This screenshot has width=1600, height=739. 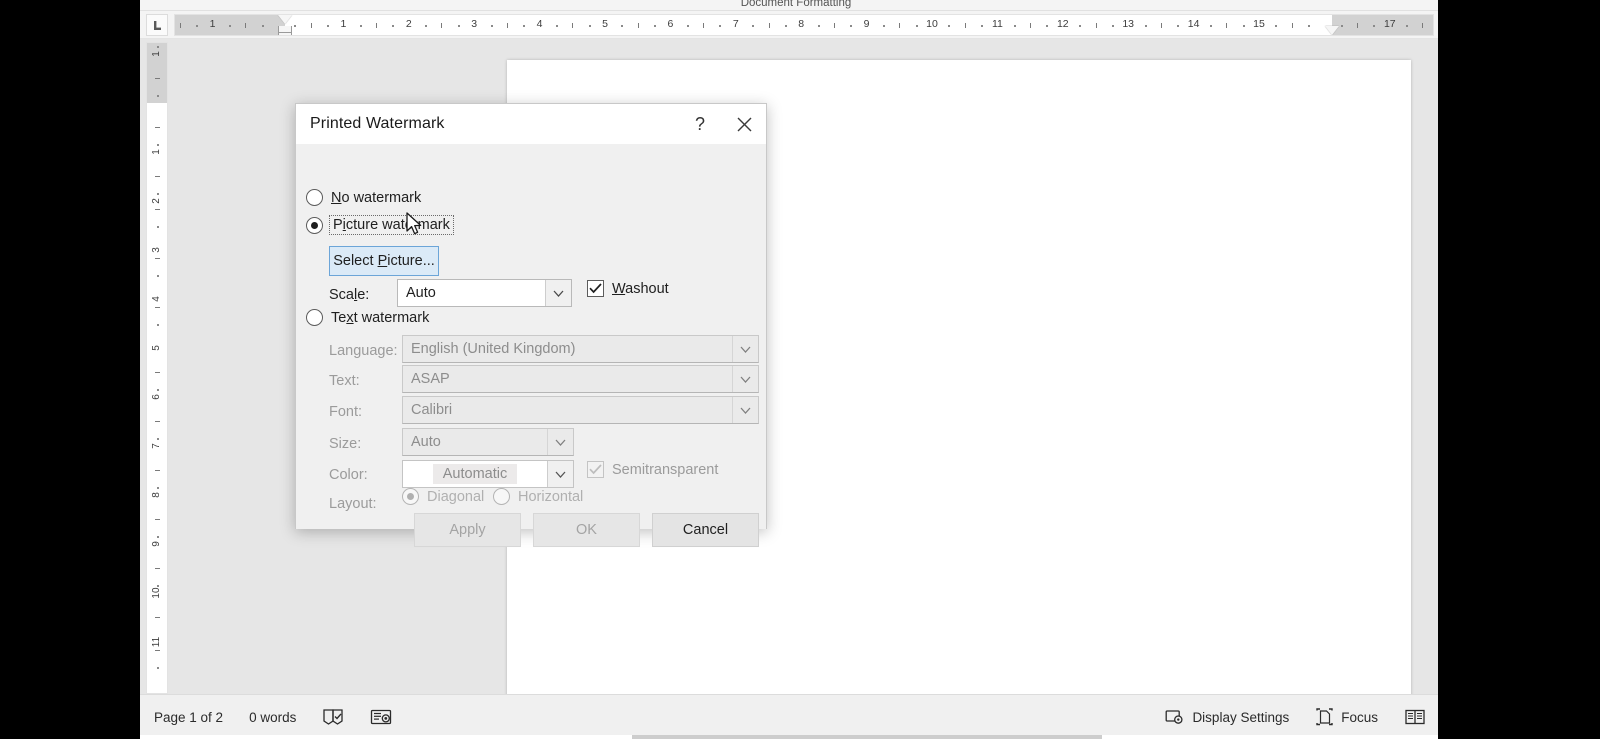 I want to click on radio-text-watermark-control, so click(x=314, y=317).